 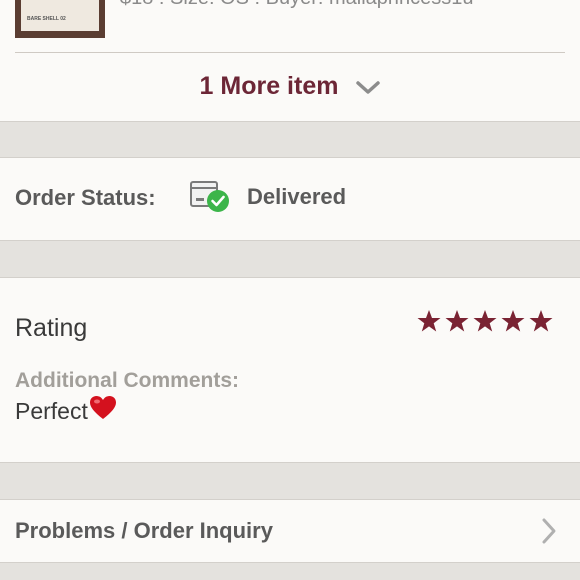 I want to click on more-items-label: 1 More item, so click(x=269, y=86).